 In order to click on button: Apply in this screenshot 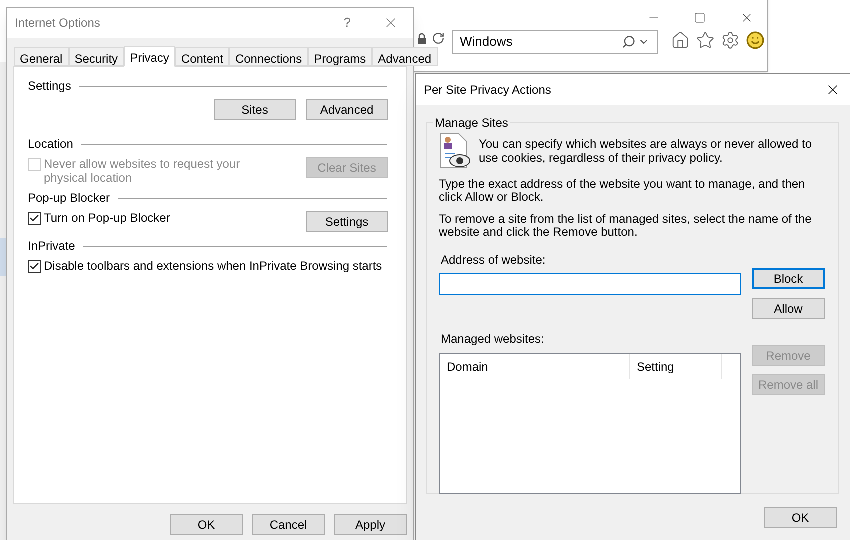, I will do `click(370, 524)`.